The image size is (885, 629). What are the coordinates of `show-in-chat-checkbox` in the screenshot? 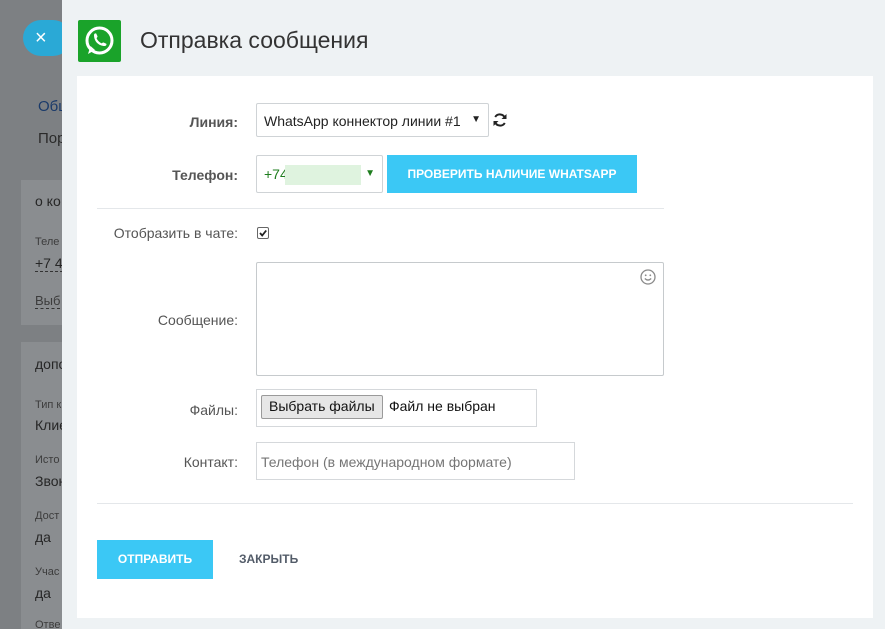 It's located at (263, 233).